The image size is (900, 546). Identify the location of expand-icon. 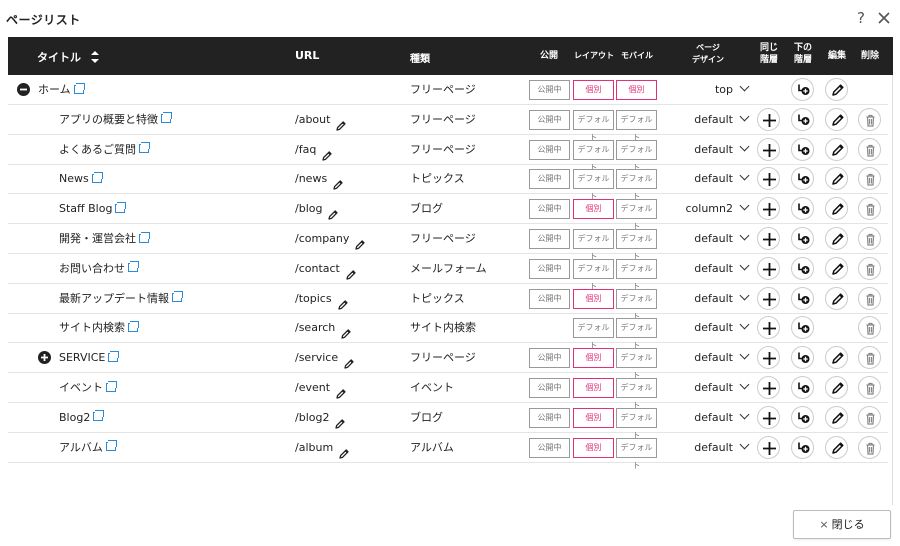
(44, 358).